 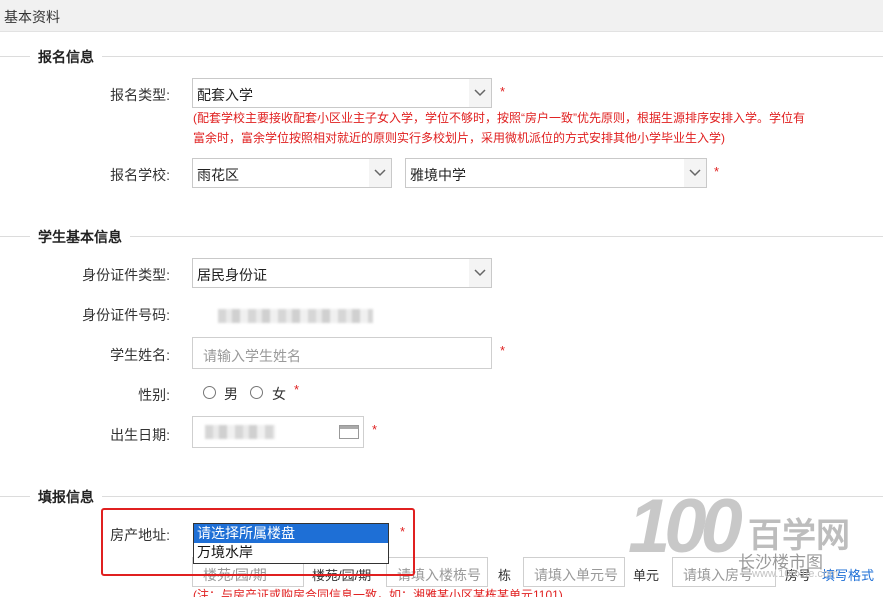 I want to click on placeholder: 请填入单元号, so click(x=576, y=575).